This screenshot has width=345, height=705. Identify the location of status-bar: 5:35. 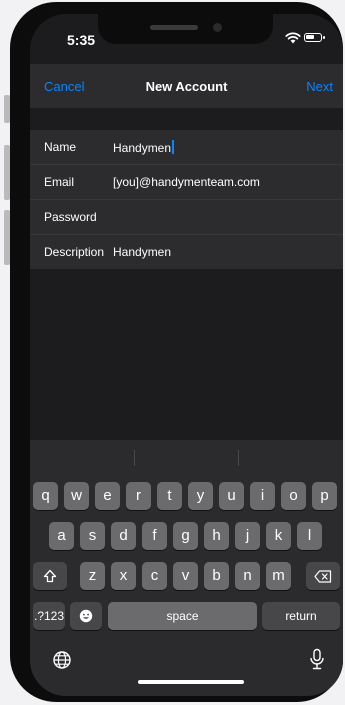
(186, 36).